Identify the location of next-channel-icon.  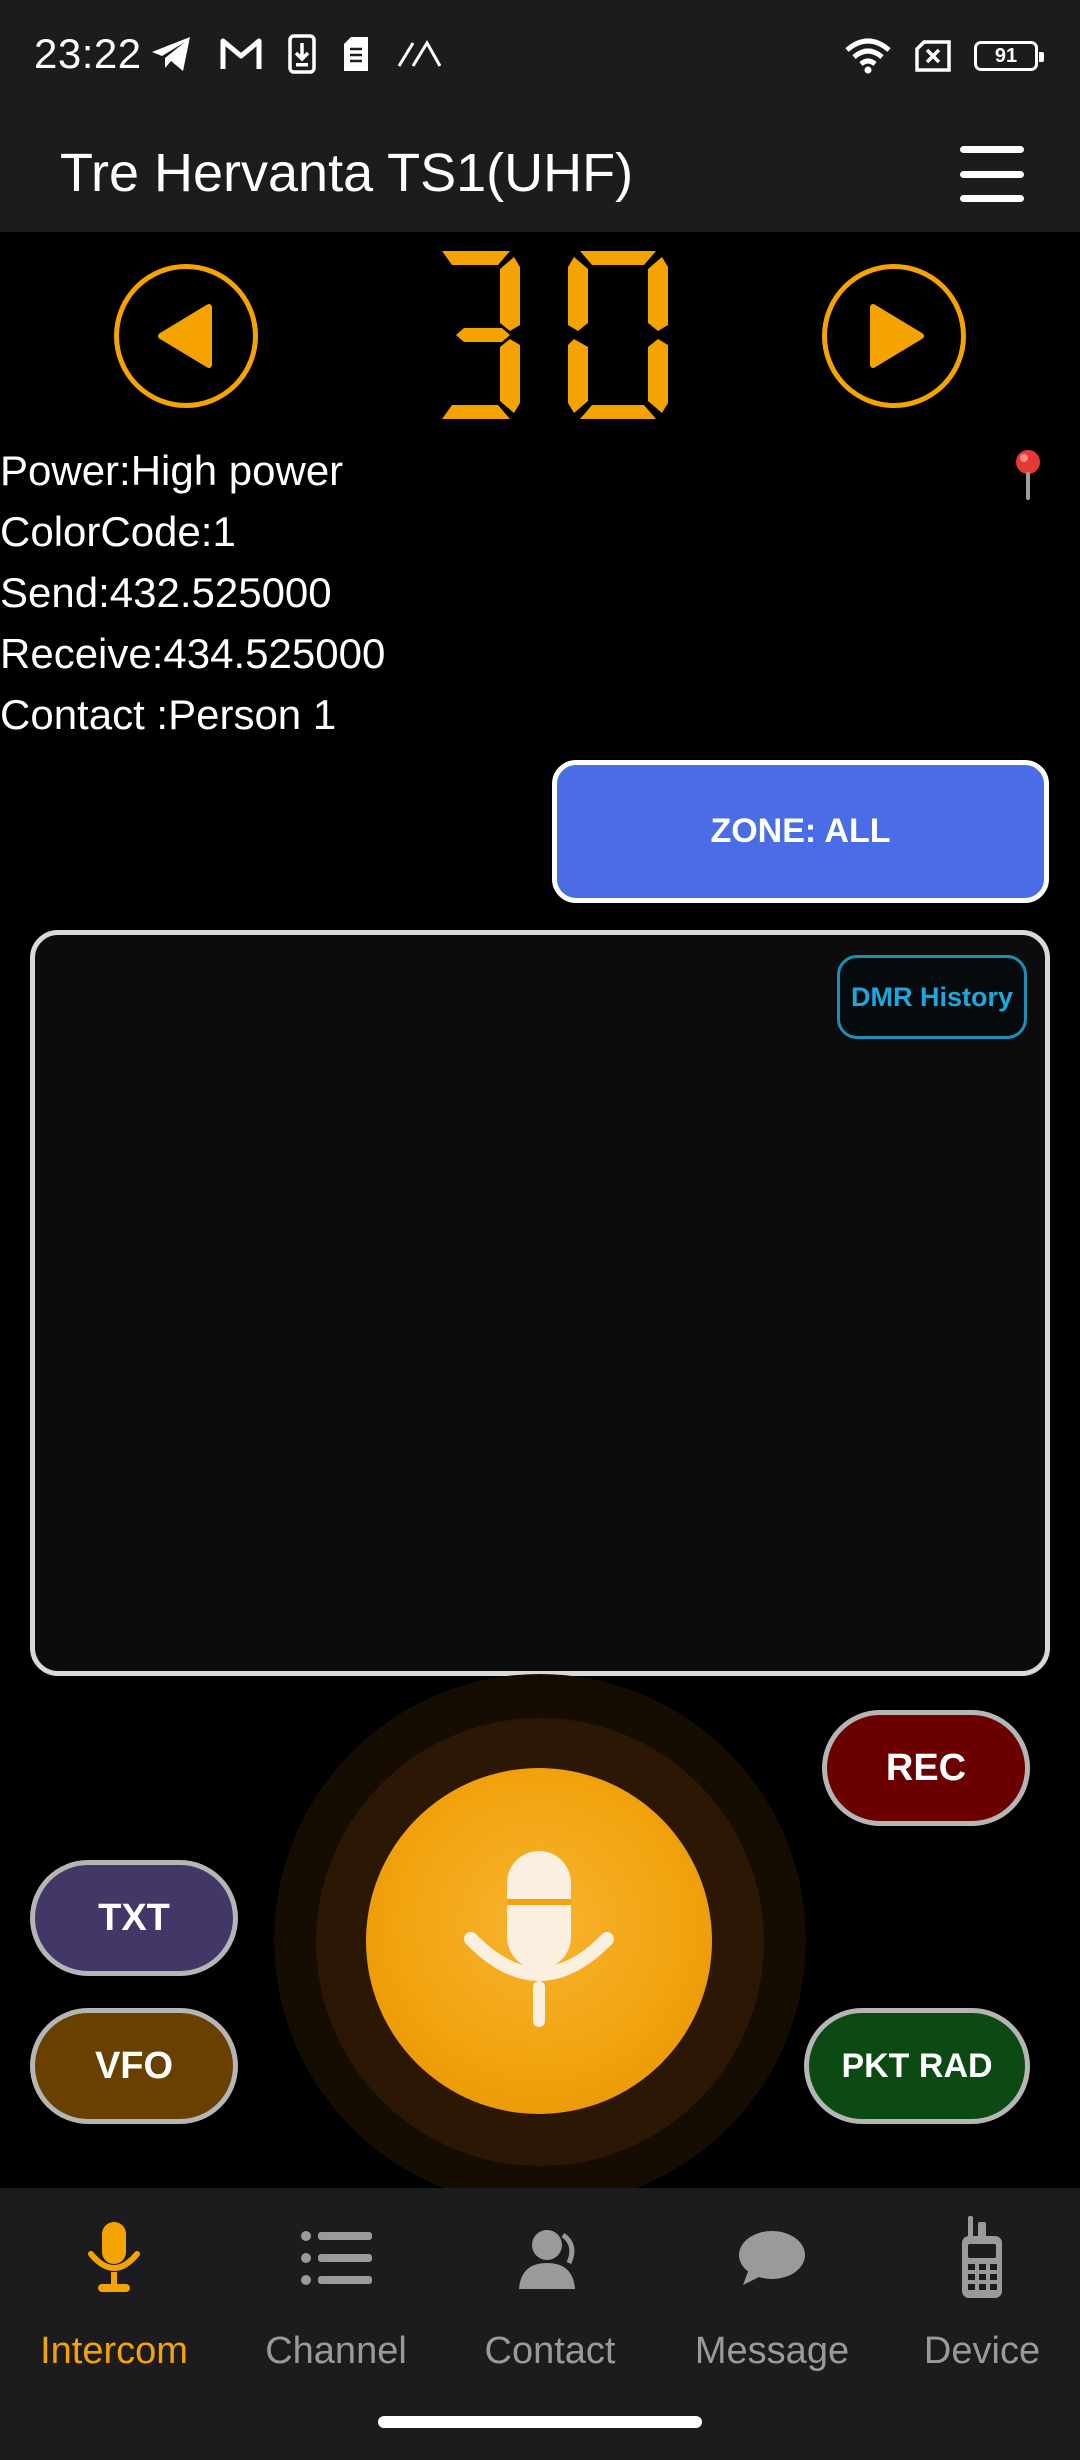
(897, 336).